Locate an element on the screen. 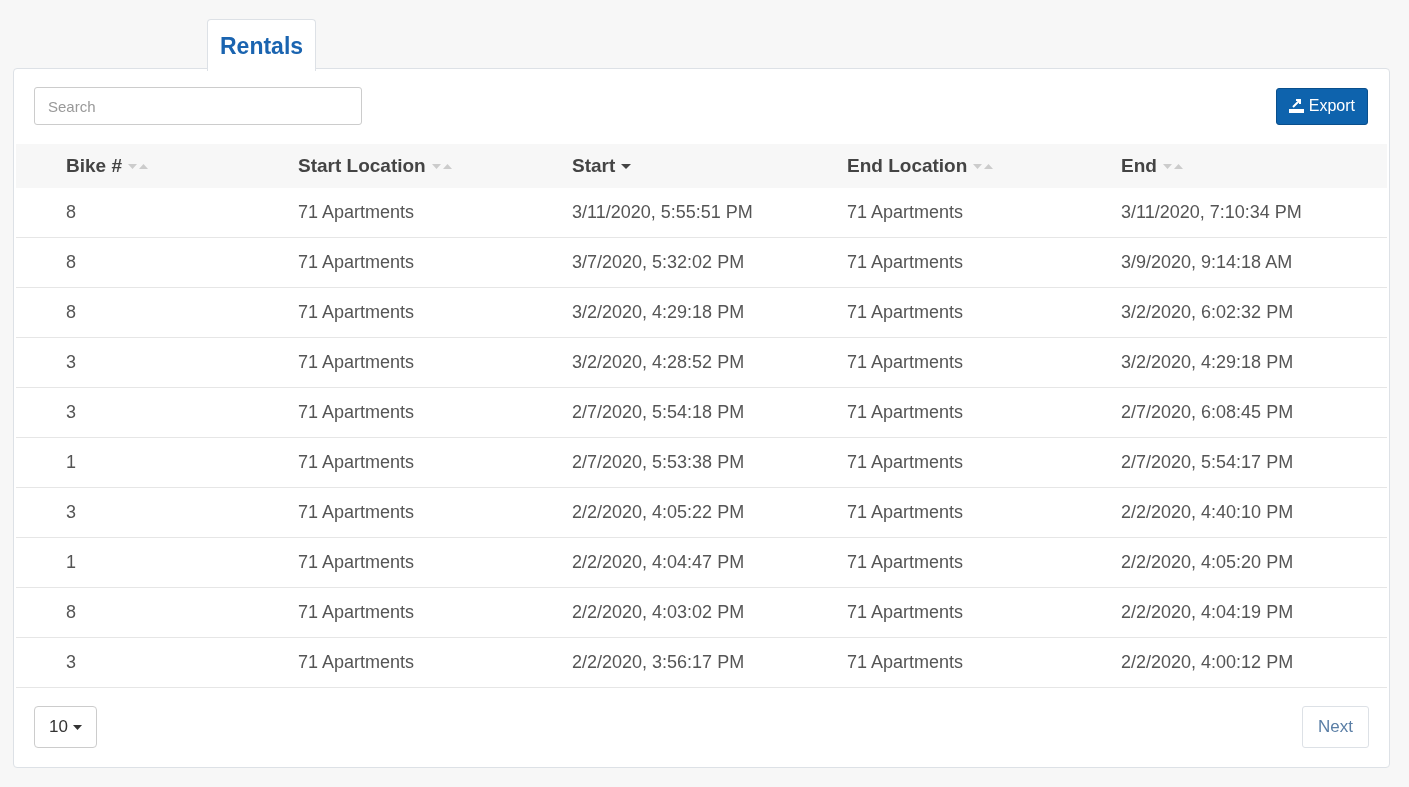 Image resolution: width=1409 pixels, height=787 pixels. export-icon is located at coordinates (1296, 106).